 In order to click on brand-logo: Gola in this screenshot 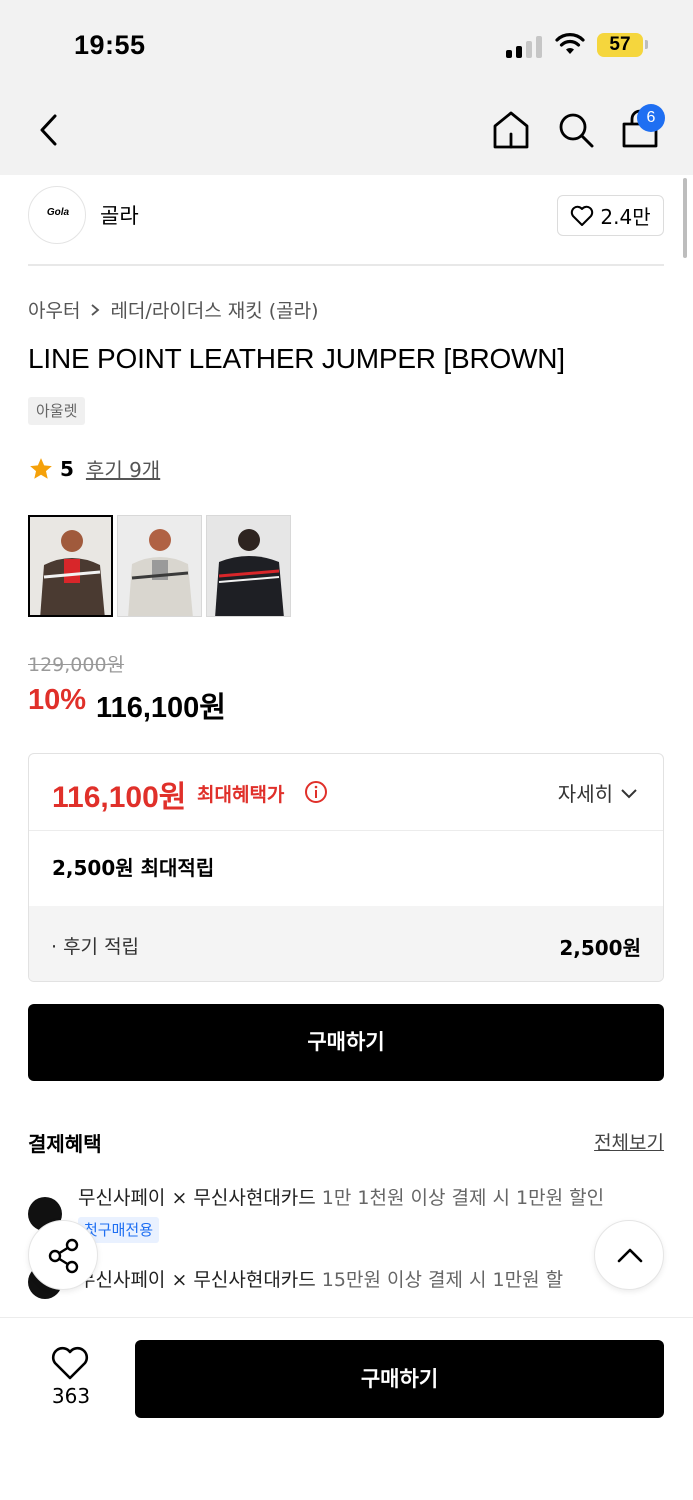, I will do `click(57, 215)`.